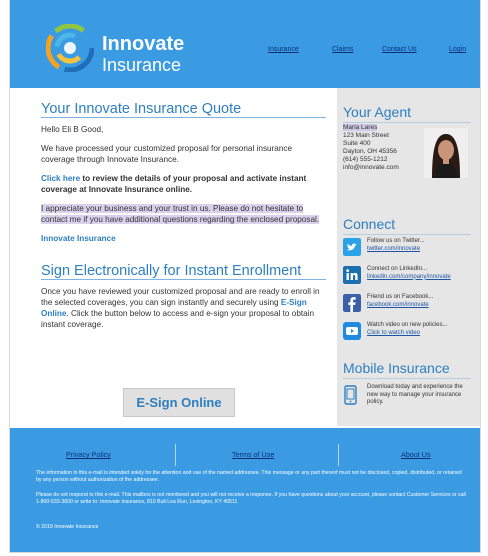 Image resolution: width=488 pixels, height=556 pixels. What do you see at coordinates (352, 303) in the screenshot?
I see `facebook-icon` at bounding box center [352, 303].